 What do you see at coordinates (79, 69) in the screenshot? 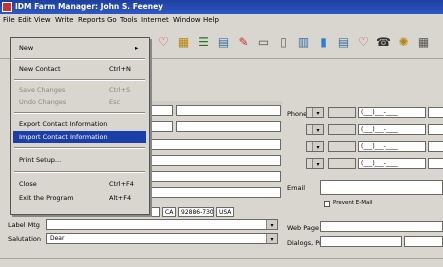
I see `menu-item-new-contact: New Contact Ctrl+N` at bounding box center [79, 69].